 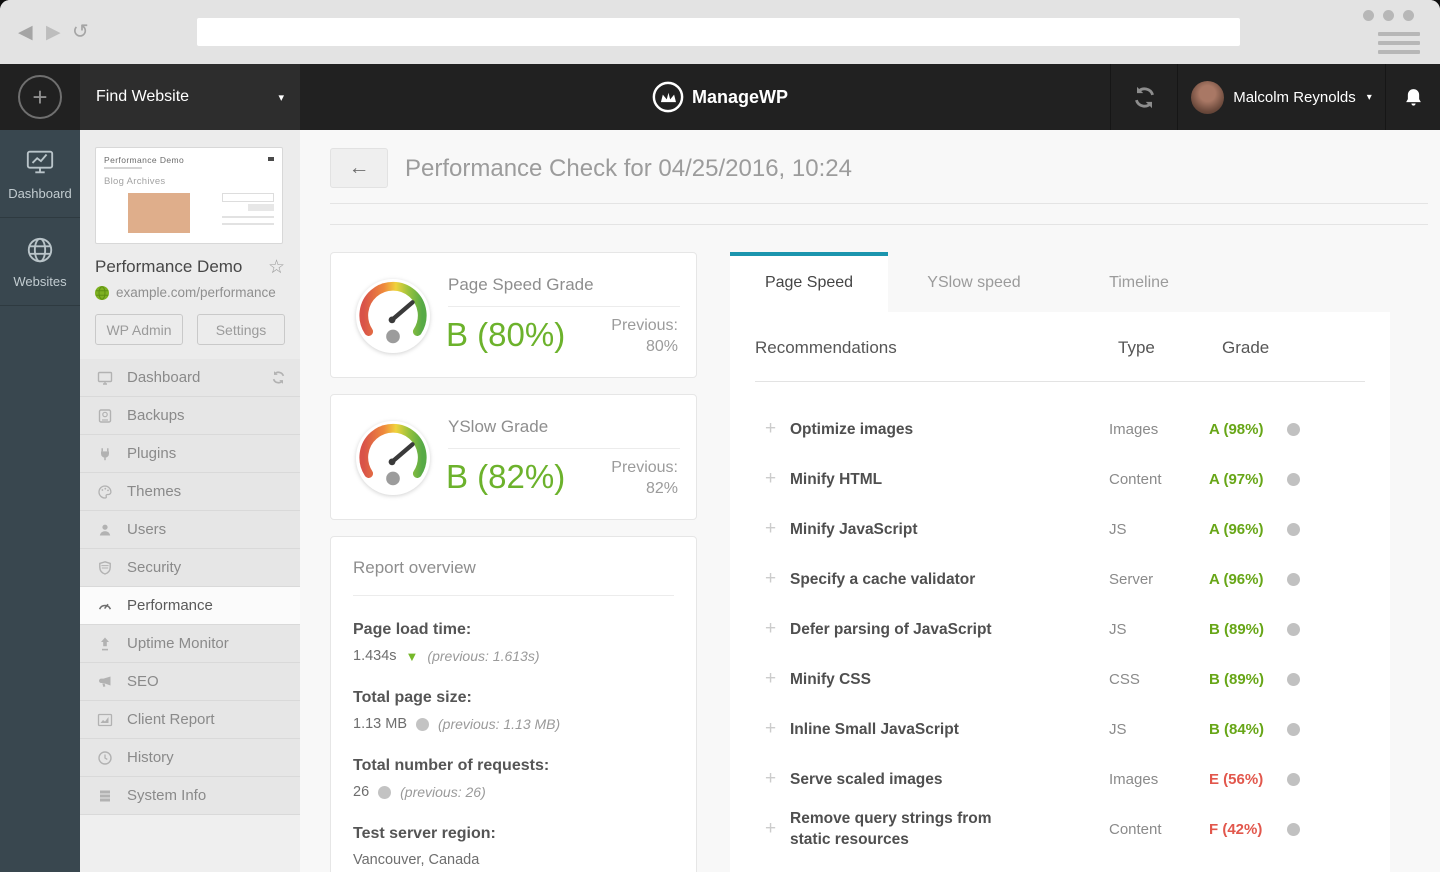 I want to click on browser-forward-icon: ▶, so click(x=53, y=32).